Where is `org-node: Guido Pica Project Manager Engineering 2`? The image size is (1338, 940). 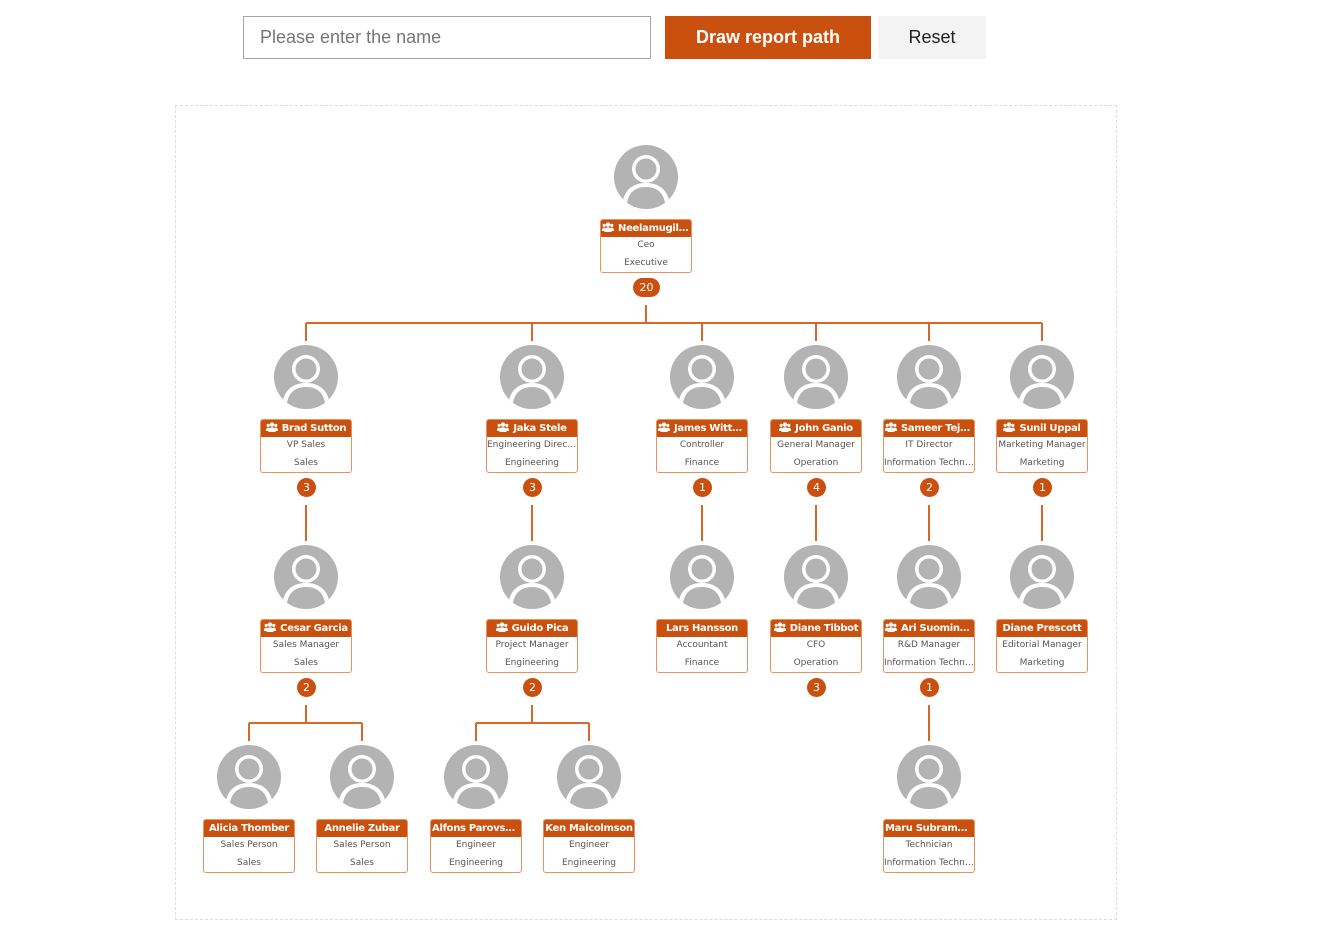 org-node: Guido Pica Project Manager Engineering 2 is located at coordinates (532, 625).